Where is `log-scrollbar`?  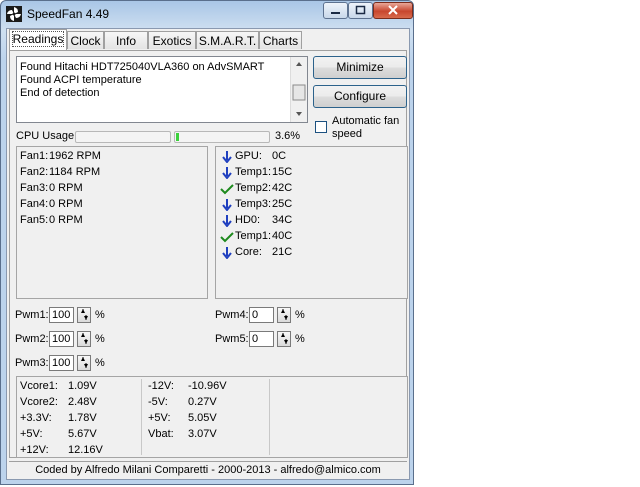 log-scrollbar is located at coordinates (298, 89).